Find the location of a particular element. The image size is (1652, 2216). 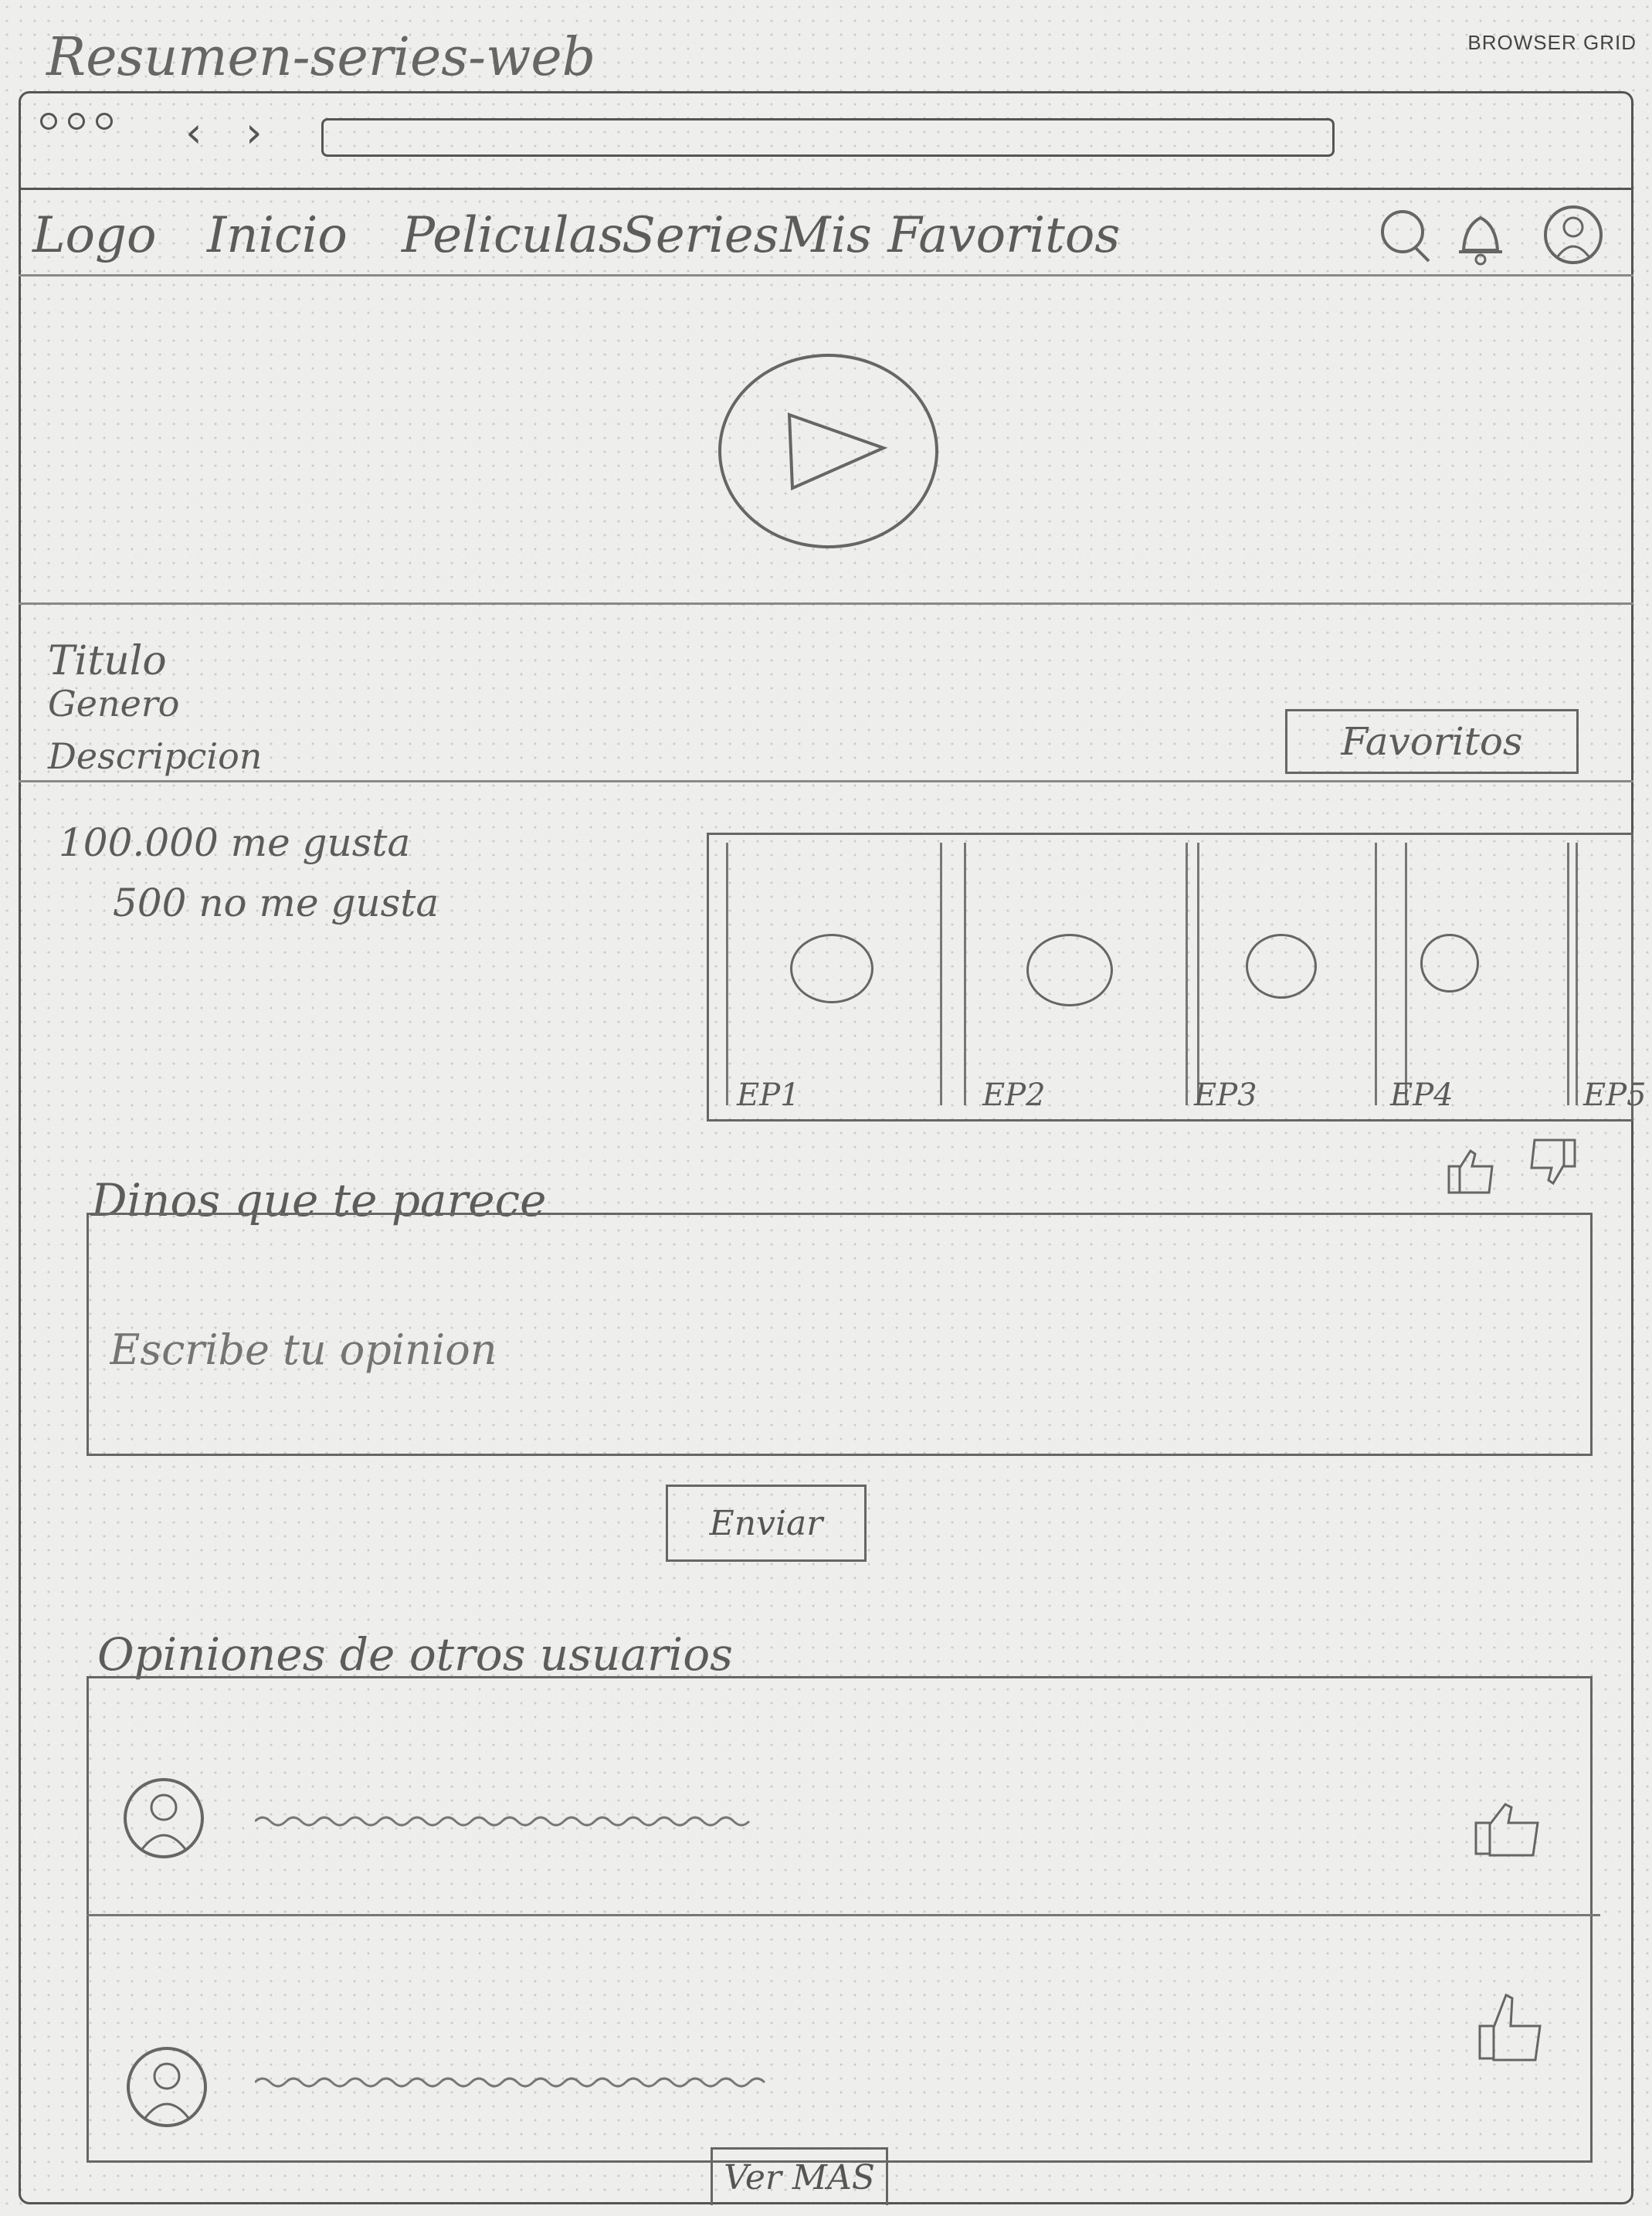

send-button: Enviar is located at coordinates (766, 1523).